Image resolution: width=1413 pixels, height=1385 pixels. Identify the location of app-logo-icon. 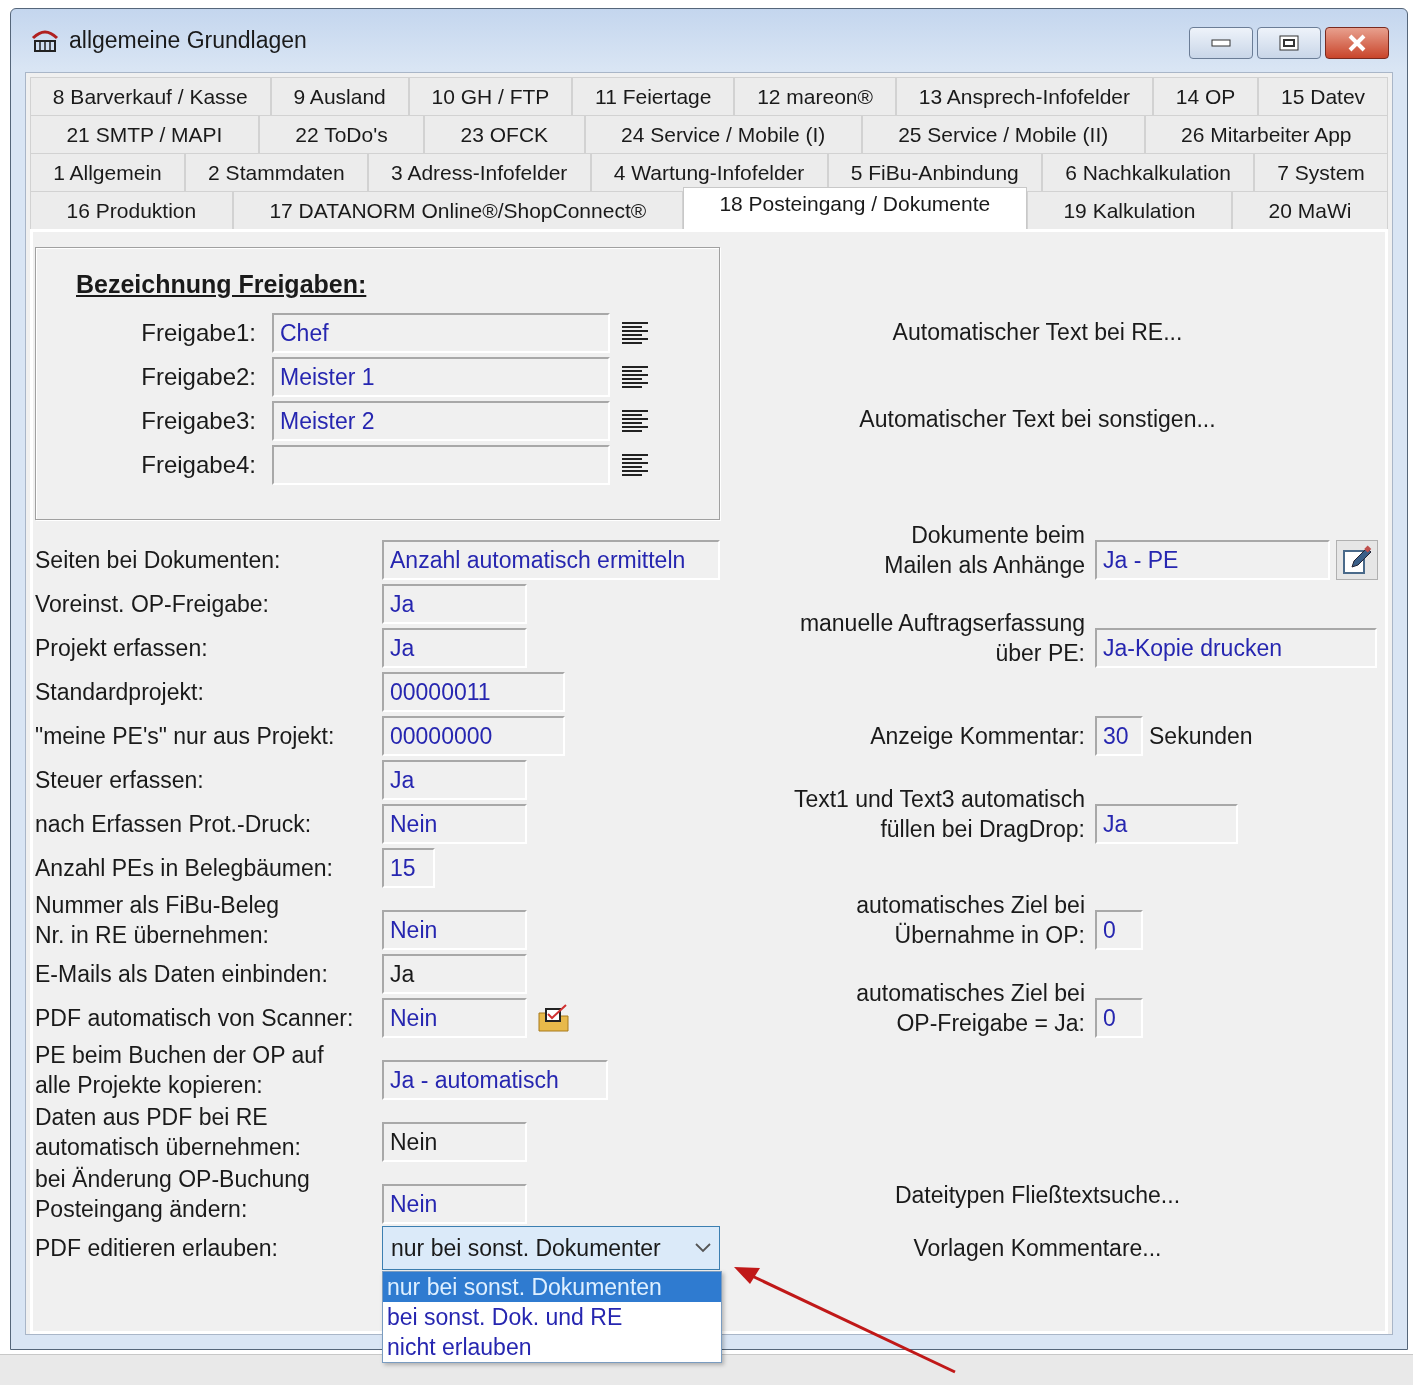
(45, 40).